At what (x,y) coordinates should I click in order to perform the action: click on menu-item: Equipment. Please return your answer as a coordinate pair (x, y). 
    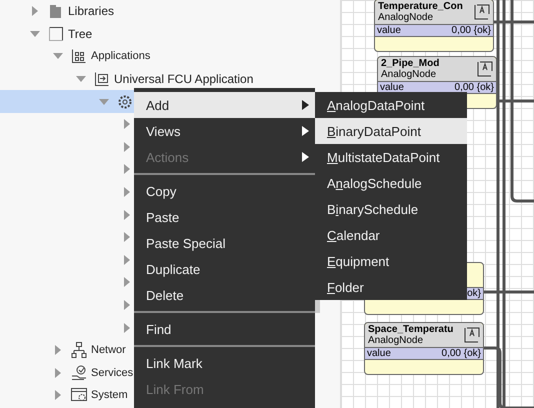
    Looking at the image, I should click on (391, 261).